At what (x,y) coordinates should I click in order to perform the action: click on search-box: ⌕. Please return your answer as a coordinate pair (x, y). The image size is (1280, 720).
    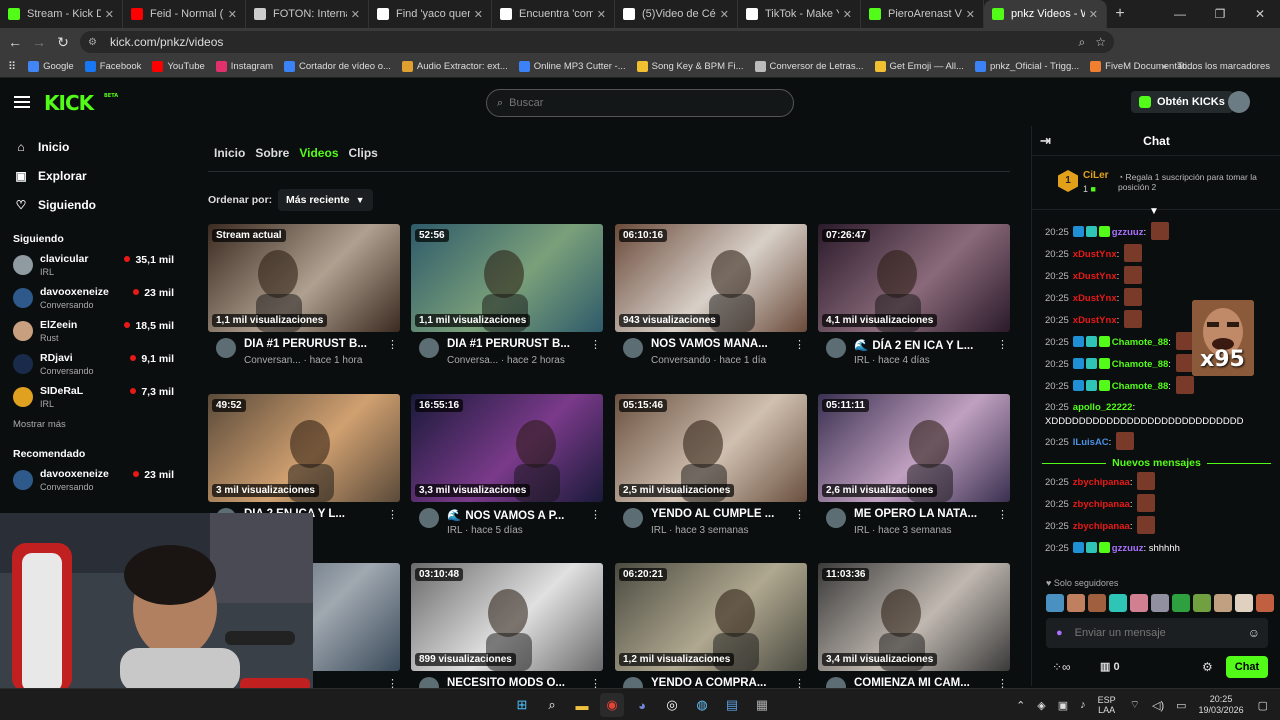
    Looking at the image, I should click on (640, 103).